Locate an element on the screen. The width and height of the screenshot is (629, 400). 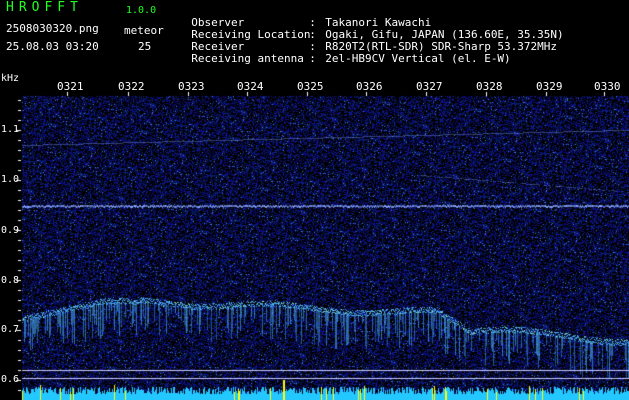
freq-tick-label: 1.0 is located at coordinates (10, 179).